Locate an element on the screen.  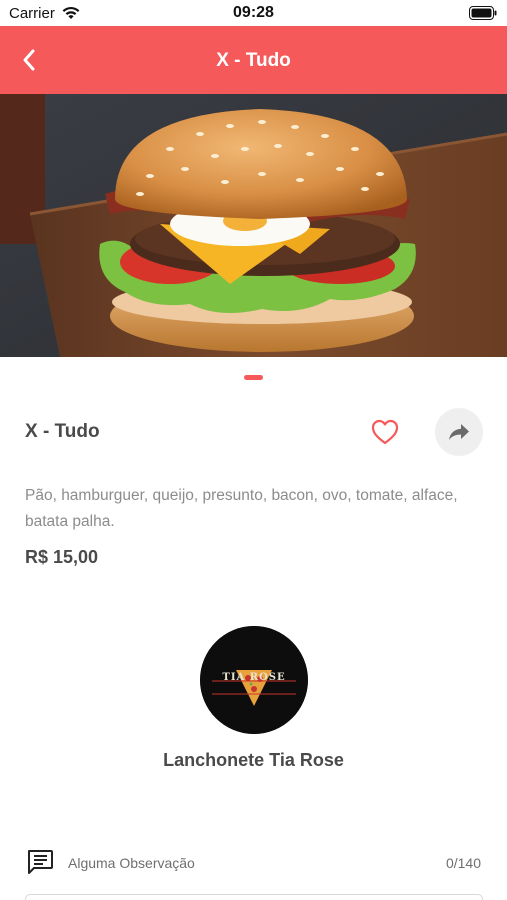
favorite-button is located at coordinates (385, 432).